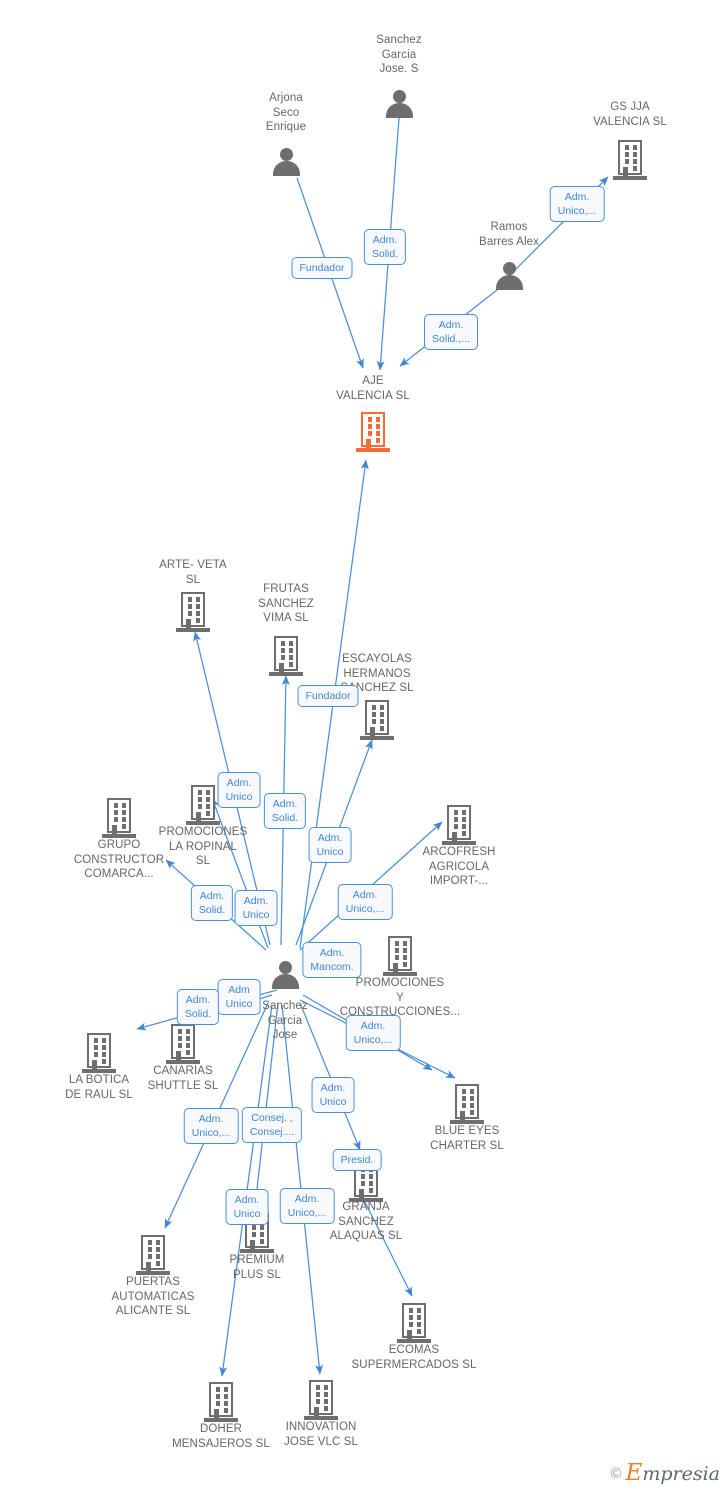  I want to click on node-label: ECOMAS SUPERMERCADOS SL, so click(414, 1357).